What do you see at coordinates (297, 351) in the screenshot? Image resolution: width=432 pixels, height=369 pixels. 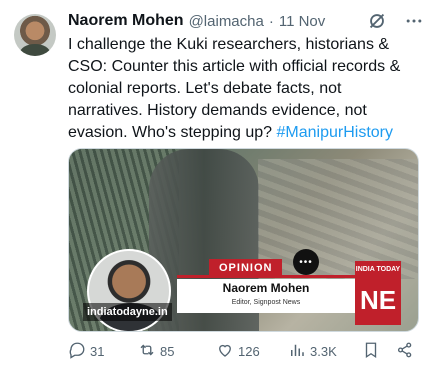 I see `views-icon` at bounding box center [297, 351].